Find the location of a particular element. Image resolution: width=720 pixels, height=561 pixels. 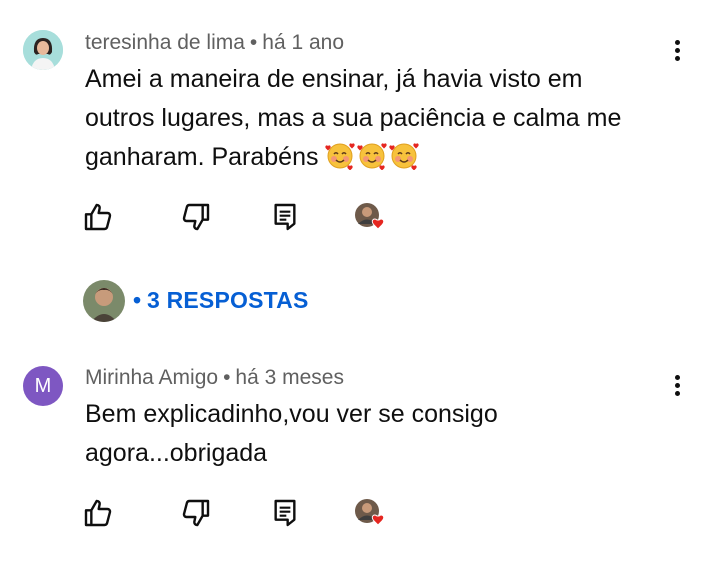

comment-meta: teresinha de lima • há 1 ano is located at coordinates (214, 43).